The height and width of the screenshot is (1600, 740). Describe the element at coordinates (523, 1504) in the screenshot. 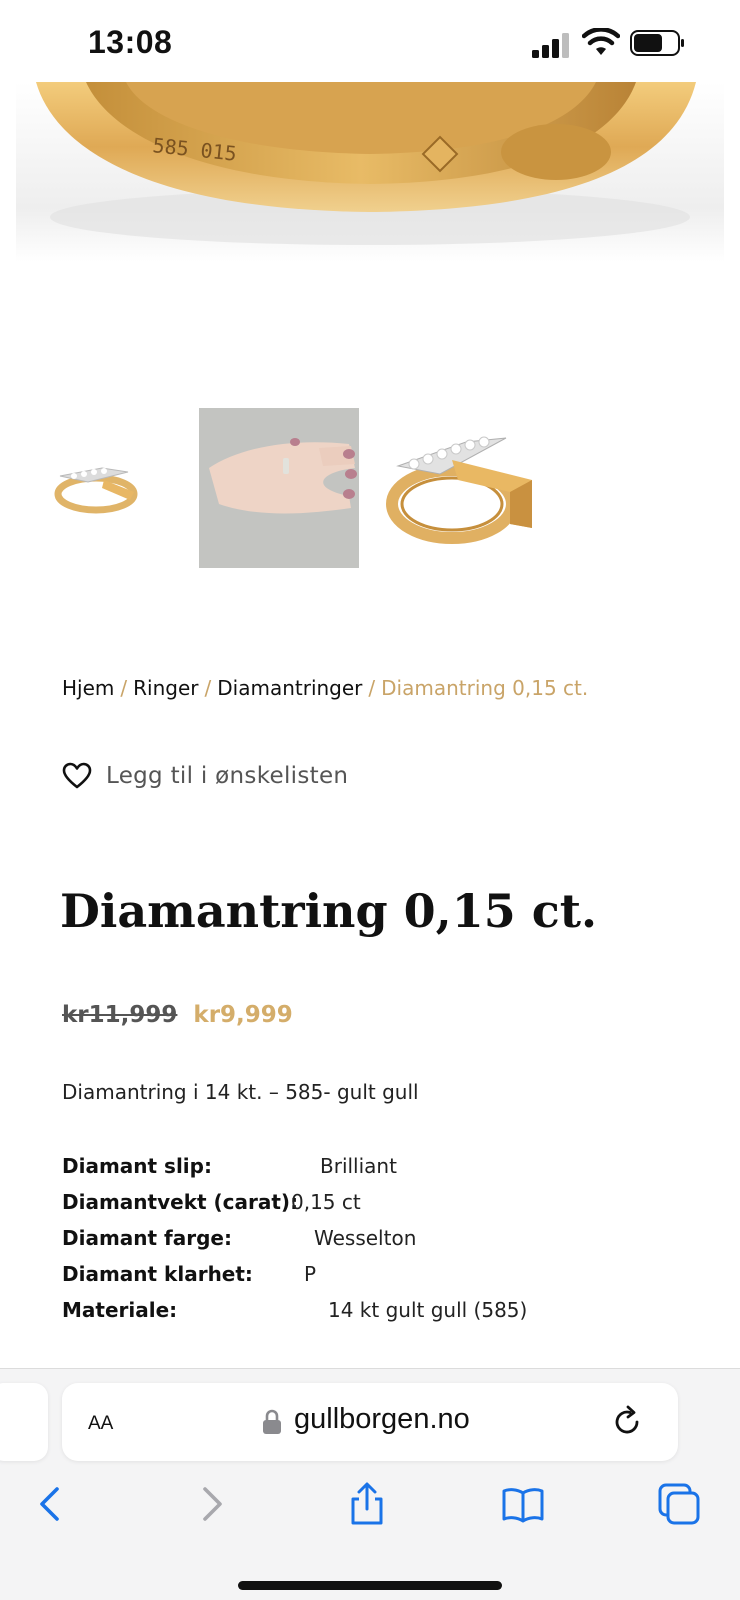

I see `bookmarks-icon` at that location.